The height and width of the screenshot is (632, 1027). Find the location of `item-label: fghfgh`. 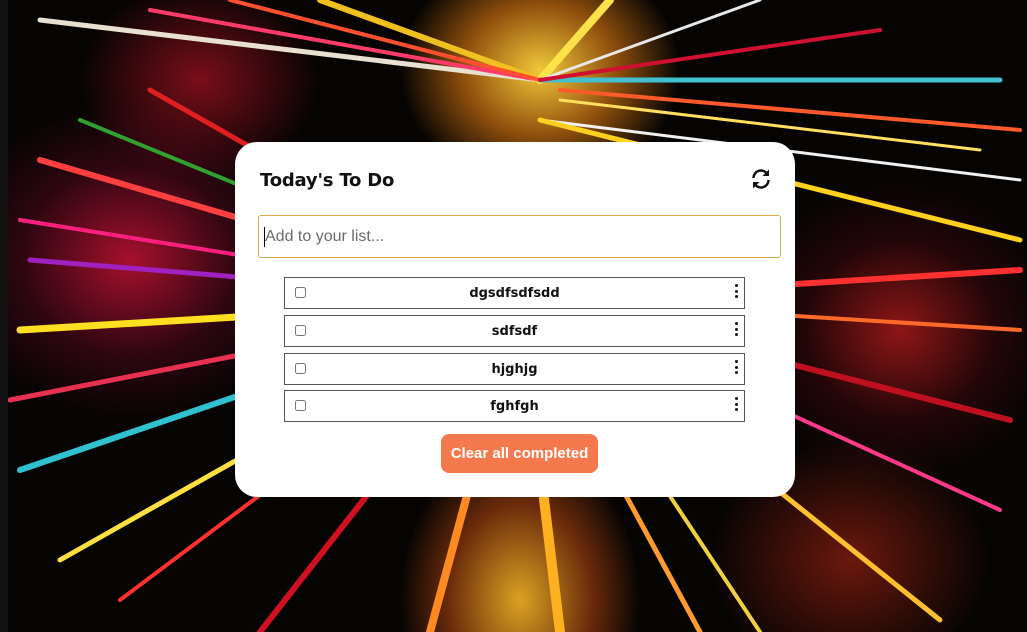

item-label: fghfgh is located at coordinates (514, 406).